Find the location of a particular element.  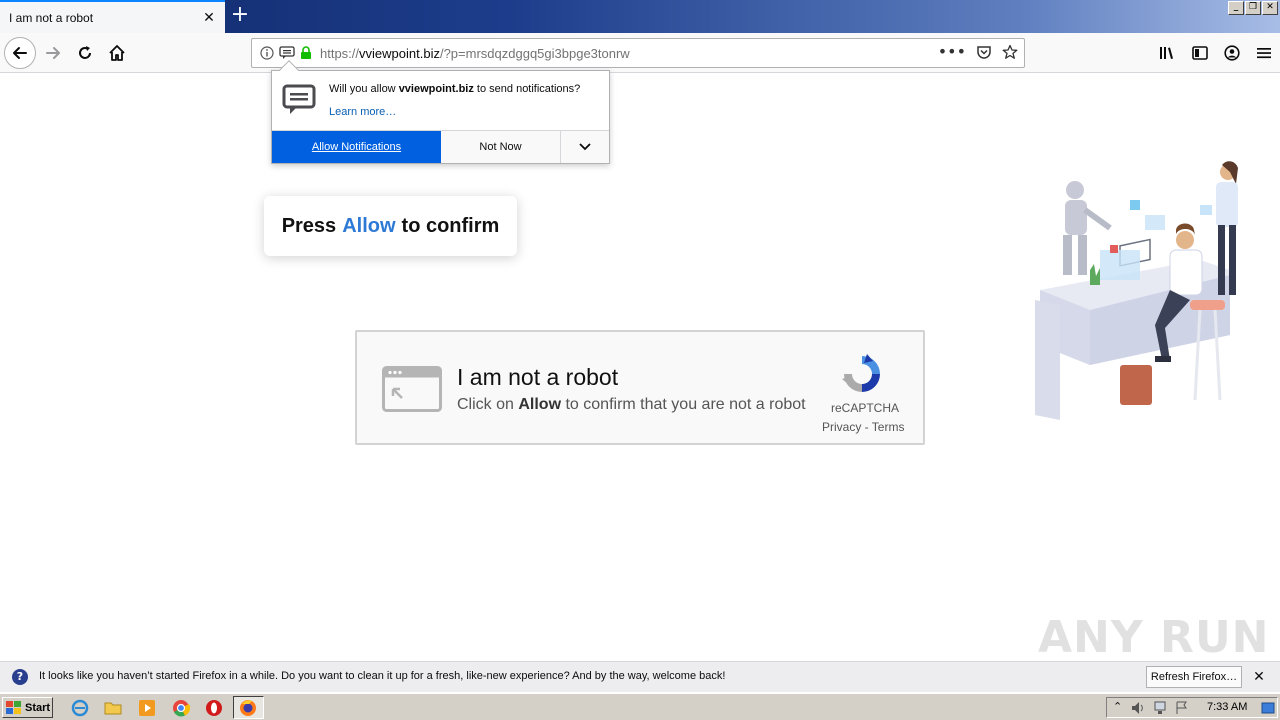

reload-icon is located at coordinates (85, 53).